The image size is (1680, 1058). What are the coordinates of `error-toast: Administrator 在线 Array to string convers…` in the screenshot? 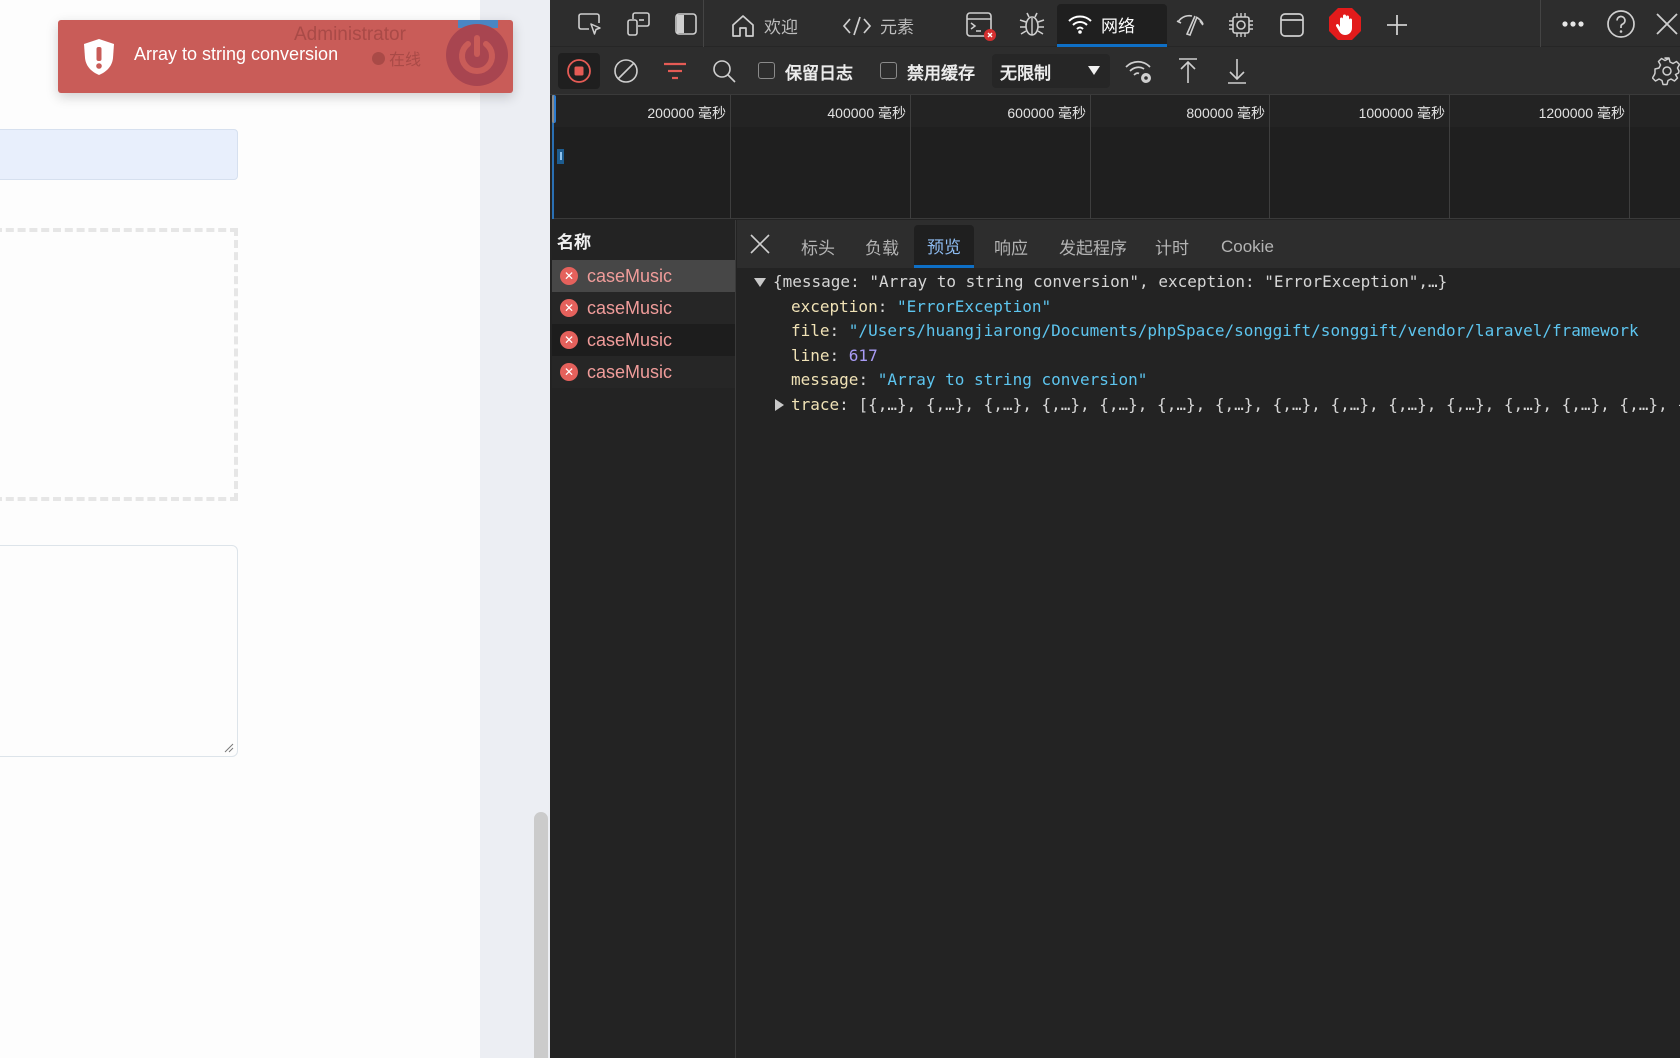 It's located at (285, 56).